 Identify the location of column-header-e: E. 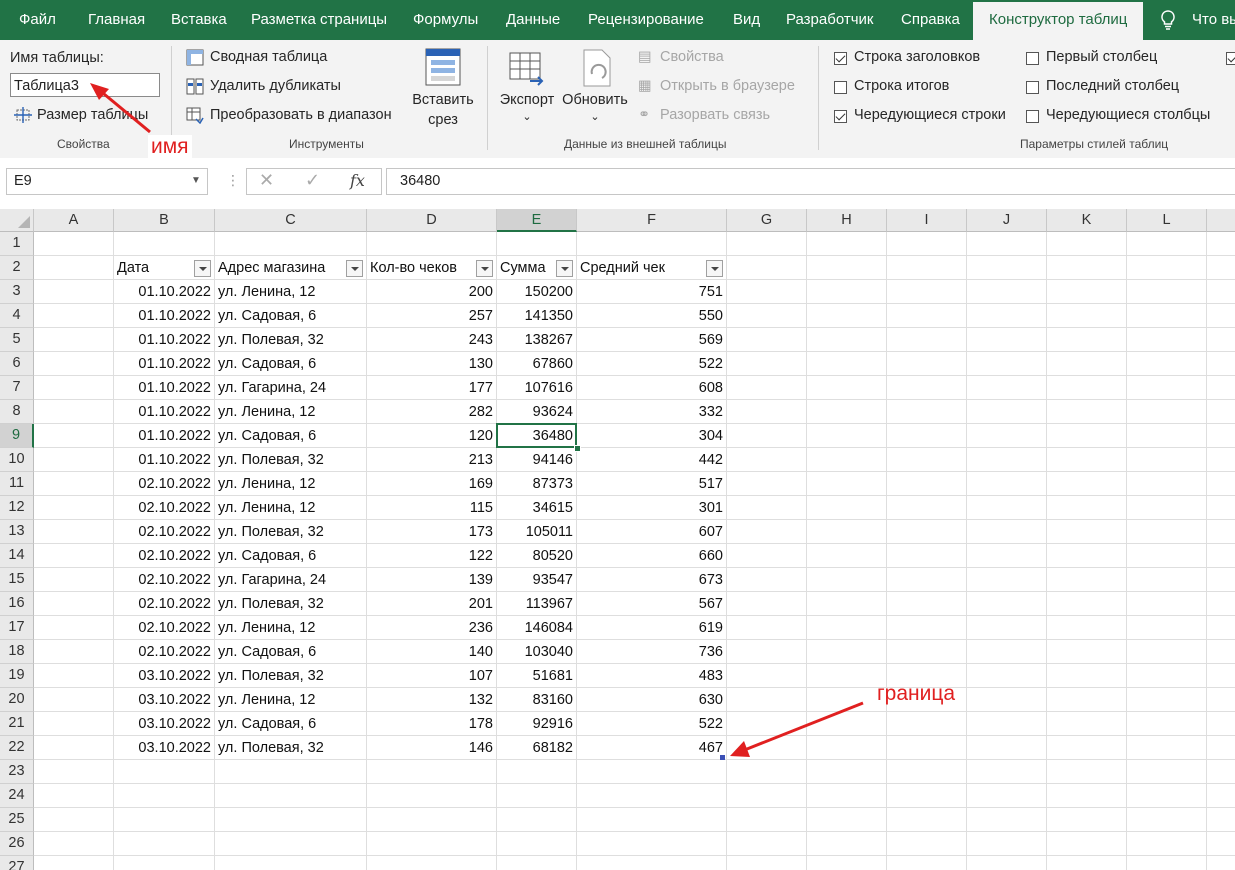
(537, 220).